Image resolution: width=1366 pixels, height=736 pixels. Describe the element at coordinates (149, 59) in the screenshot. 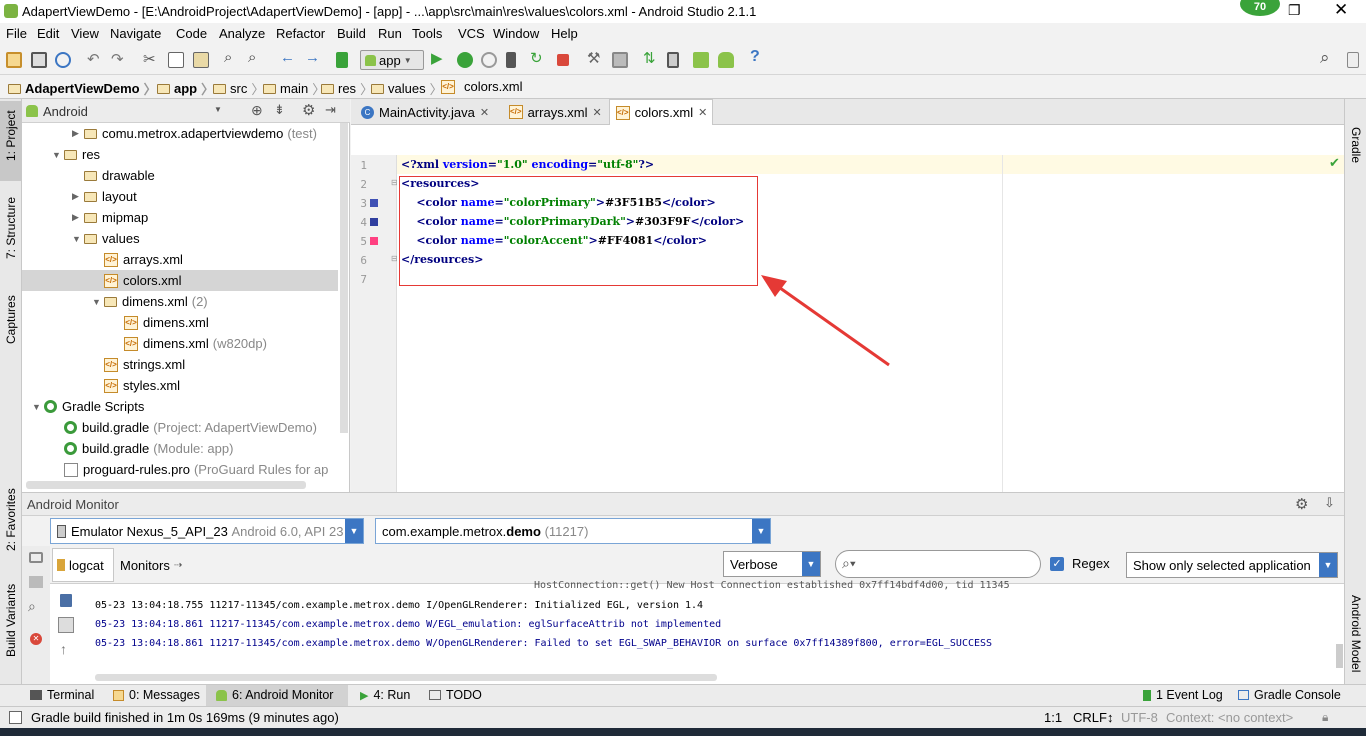

I see `cut-icon: ✂` at that location.